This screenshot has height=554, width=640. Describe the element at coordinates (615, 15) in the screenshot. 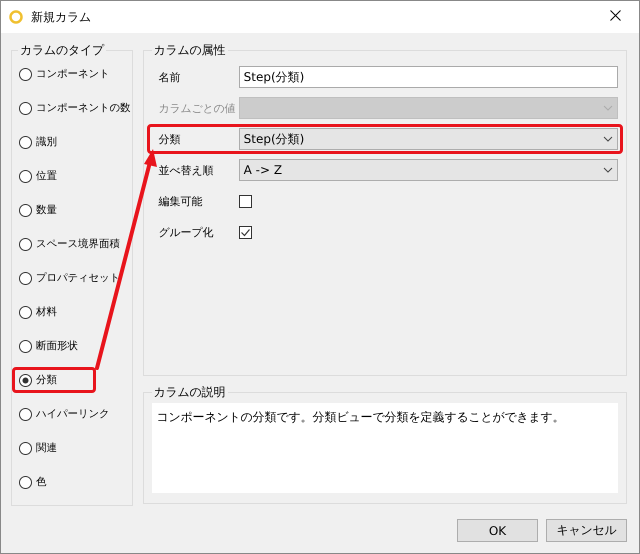

I see `close-icon` at that location.